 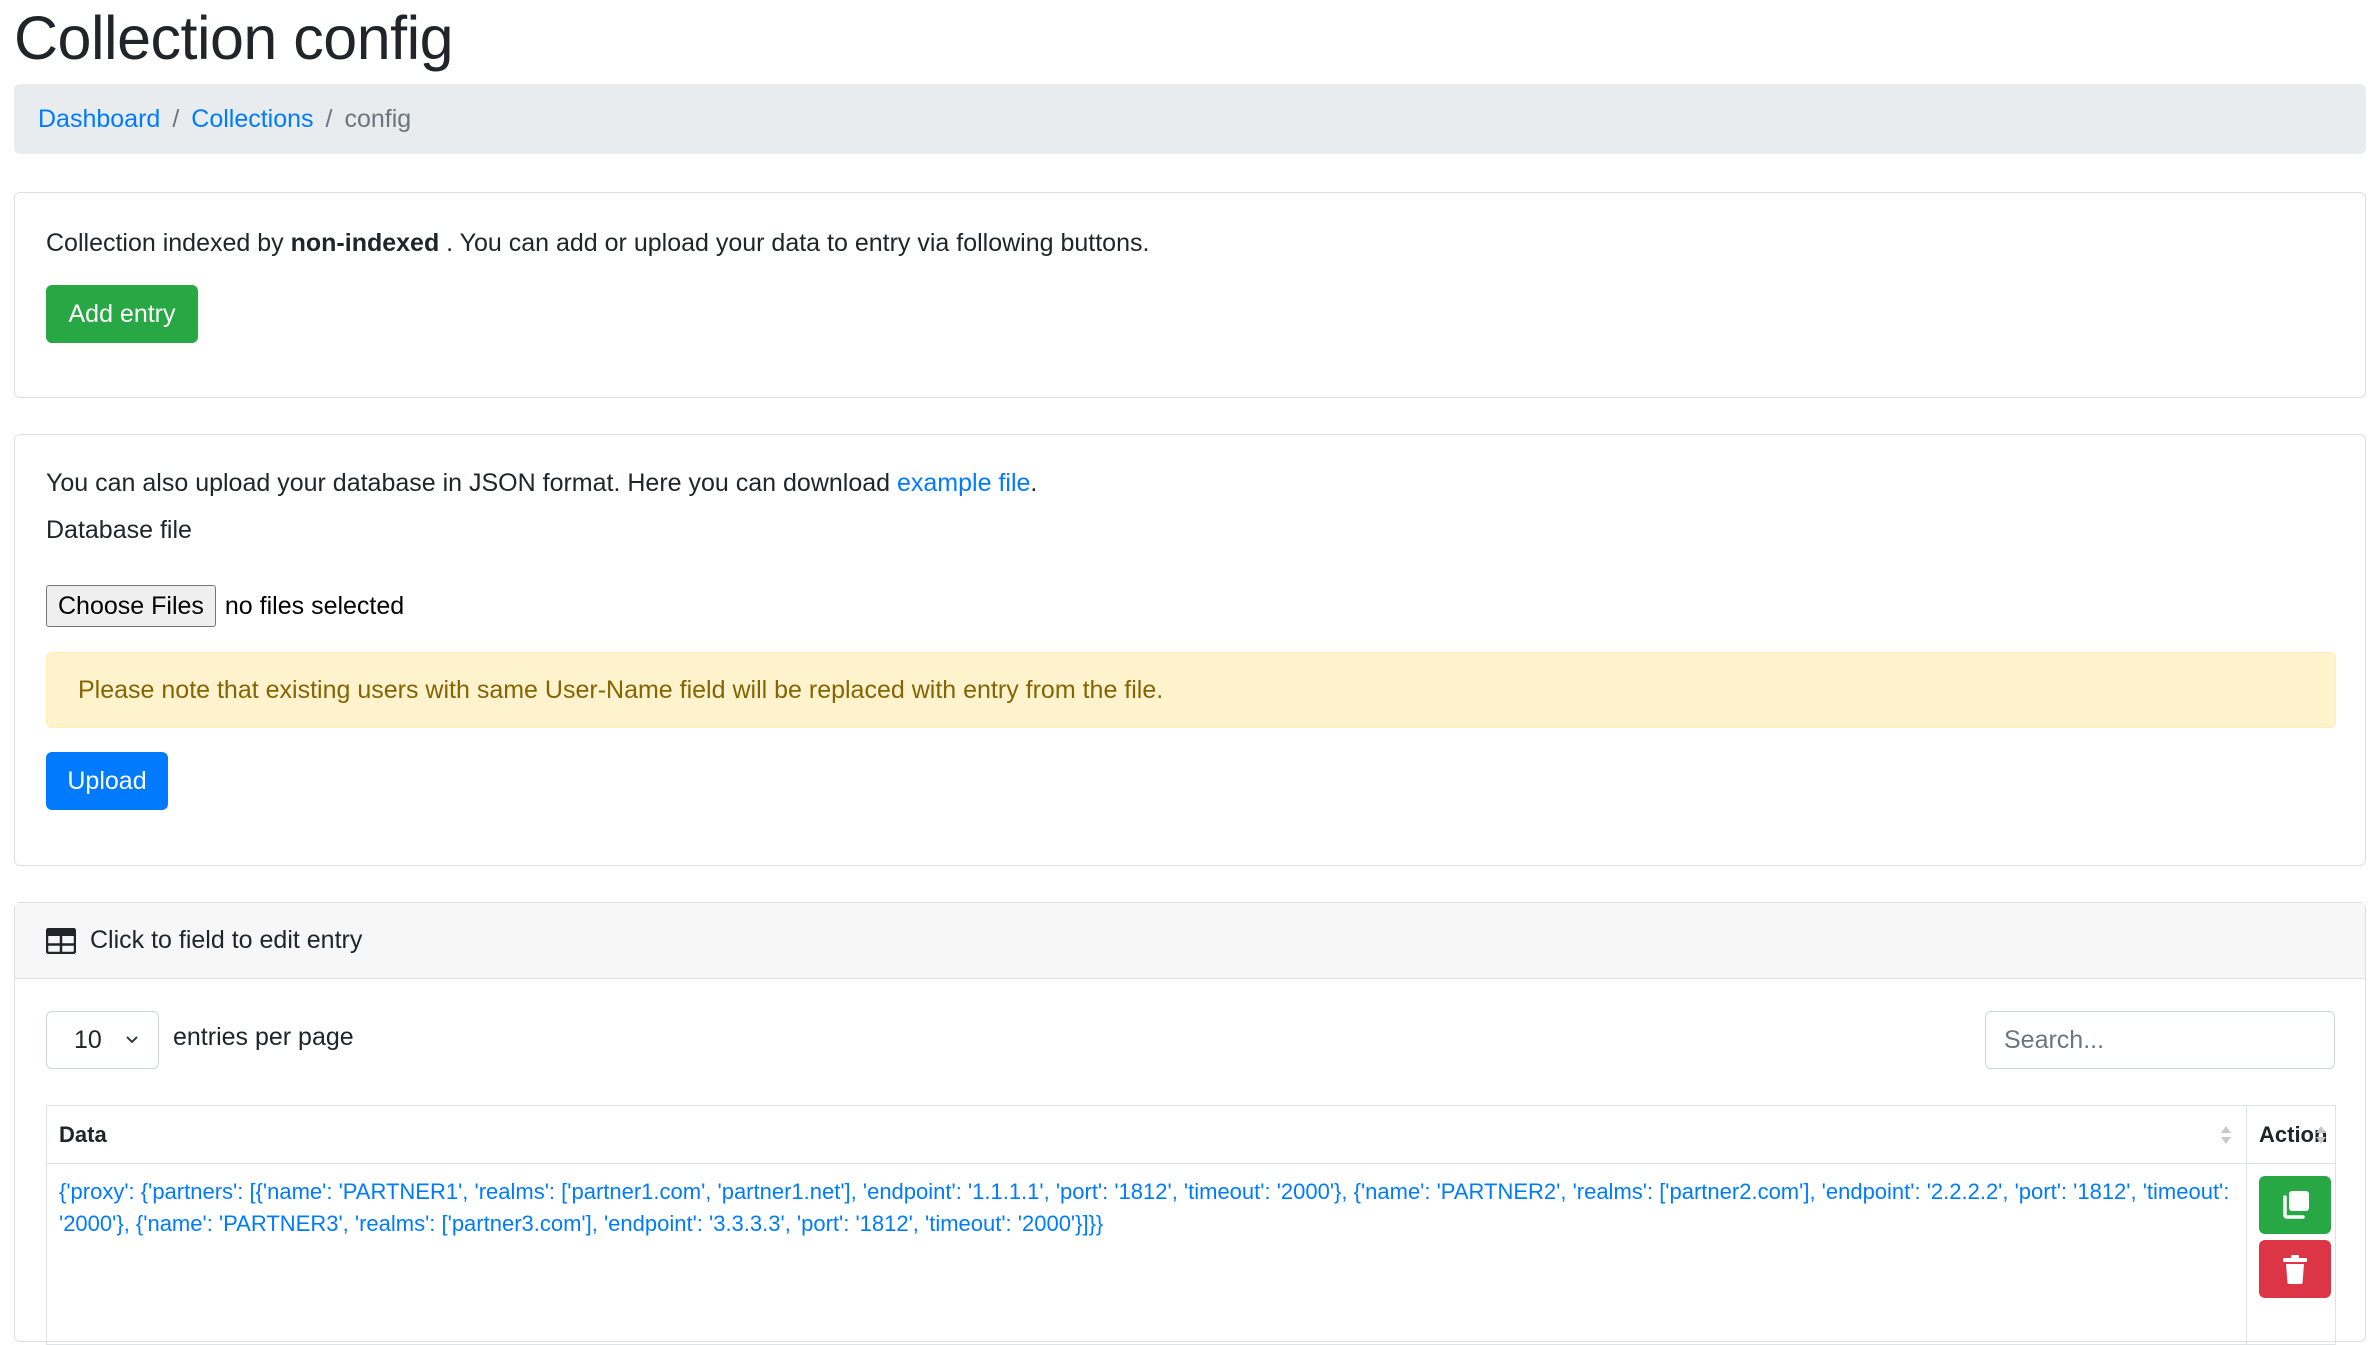 I want to click on delete-entry-button, so click(x=2295, y=1269).